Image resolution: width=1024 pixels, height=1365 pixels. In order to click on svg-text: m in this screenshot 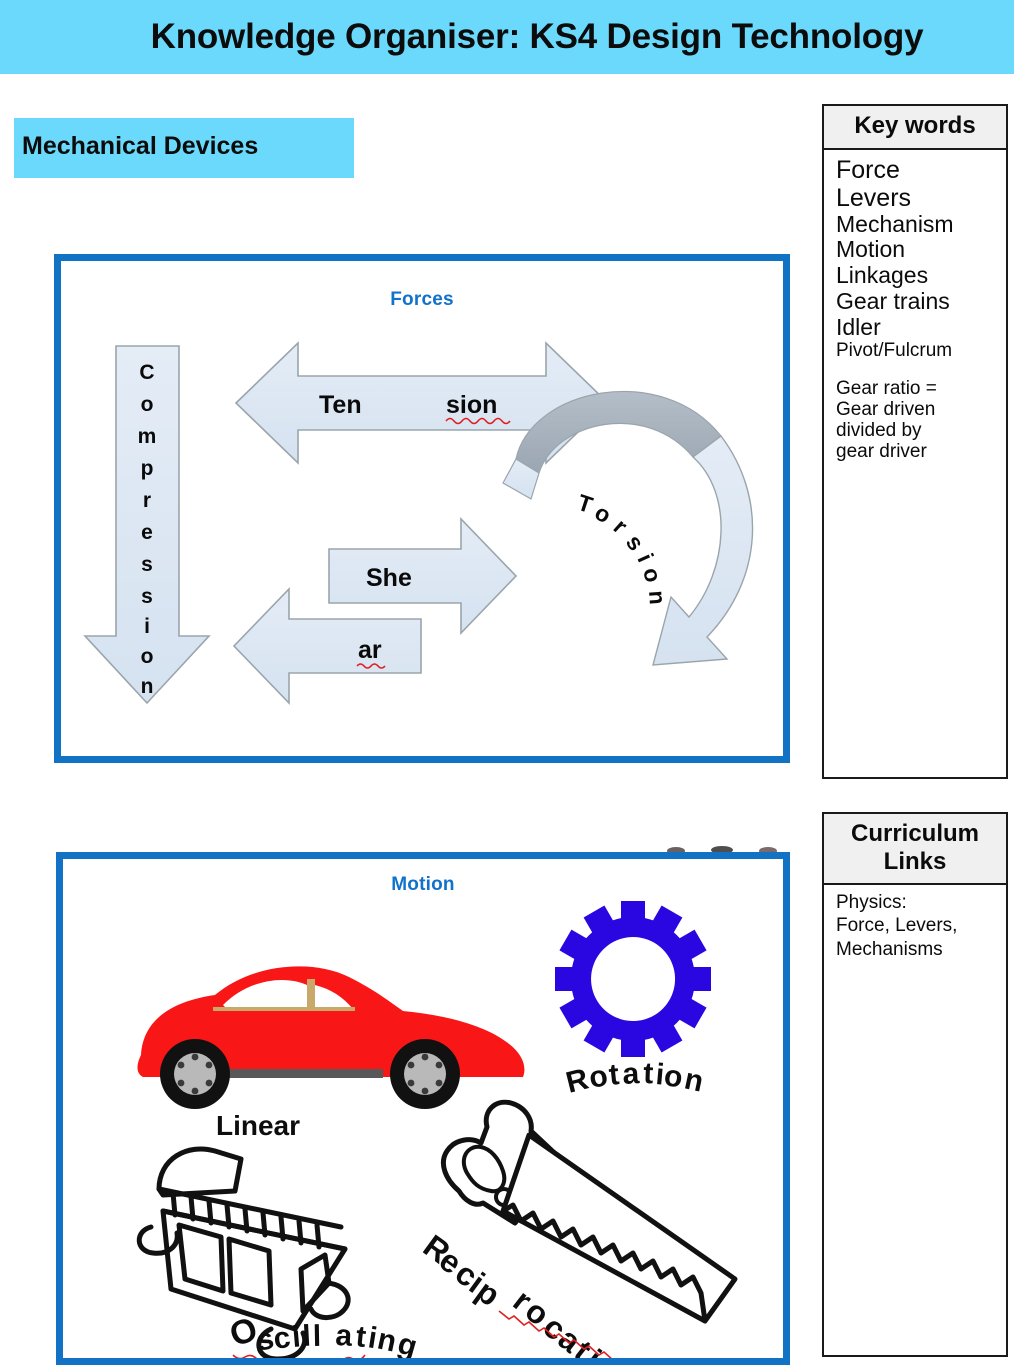, I will do `click(147, 436)`.